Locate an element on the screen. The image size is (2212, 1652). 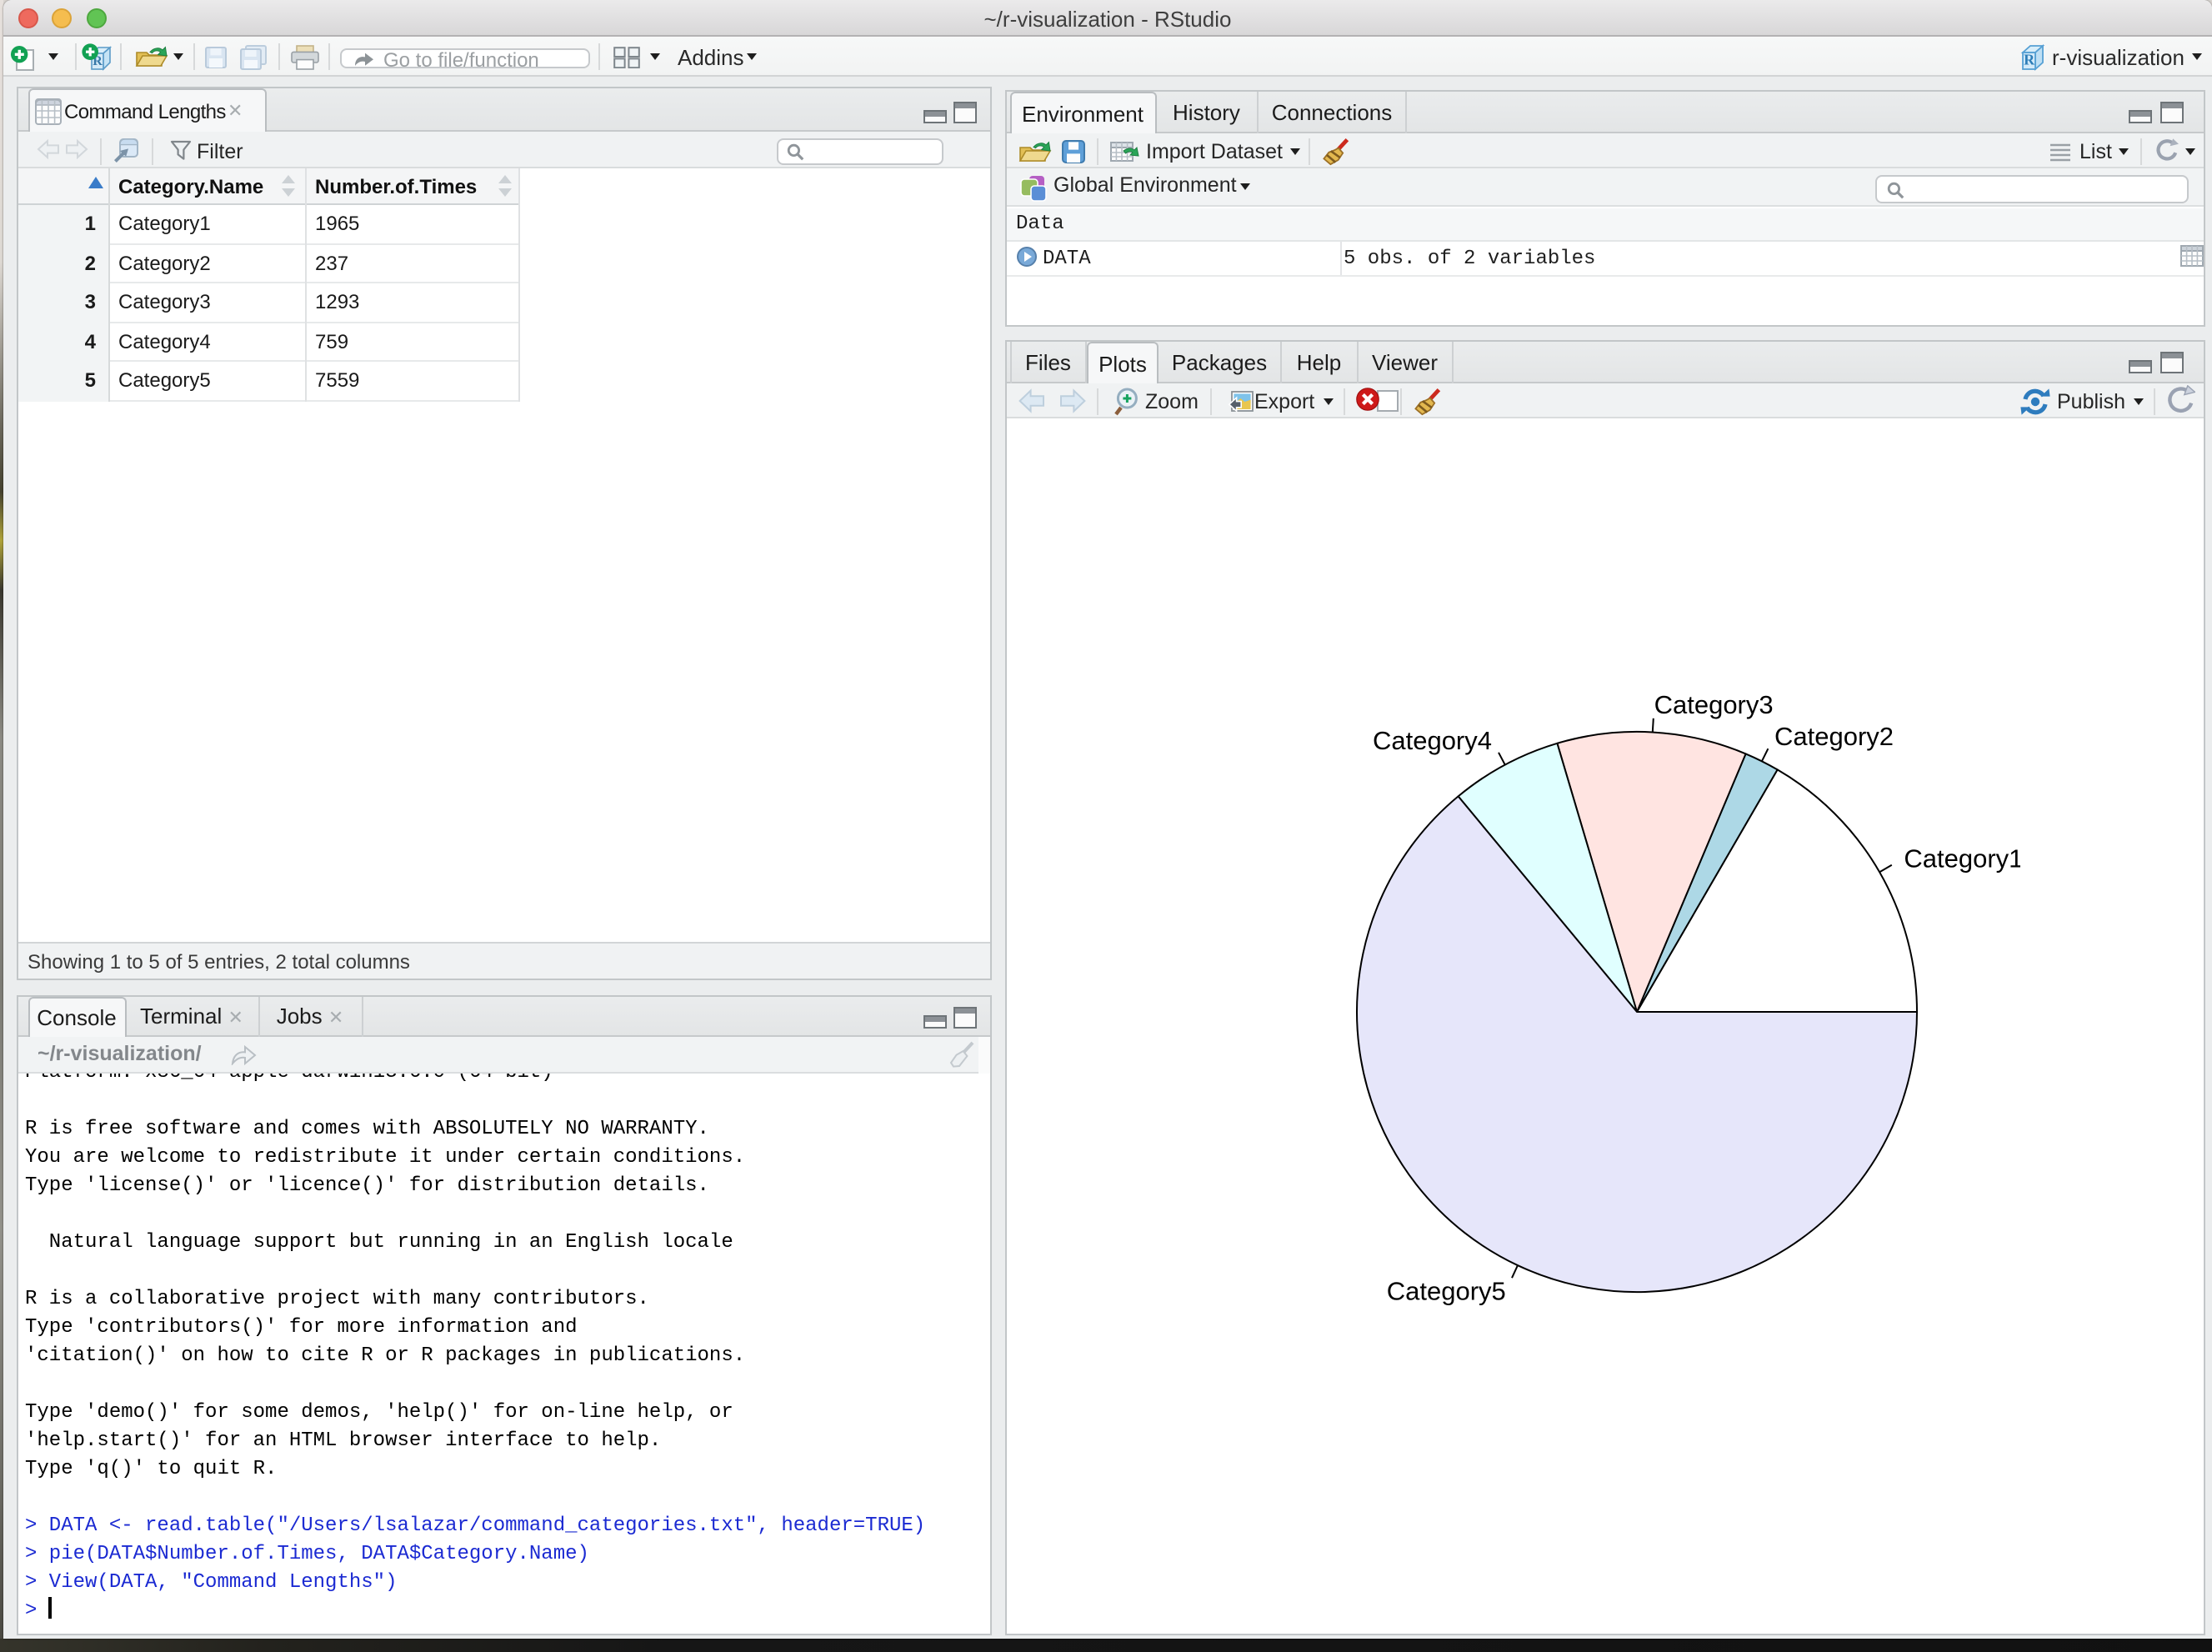
svg-text: Category3 is located at coordinates (1714, 704).